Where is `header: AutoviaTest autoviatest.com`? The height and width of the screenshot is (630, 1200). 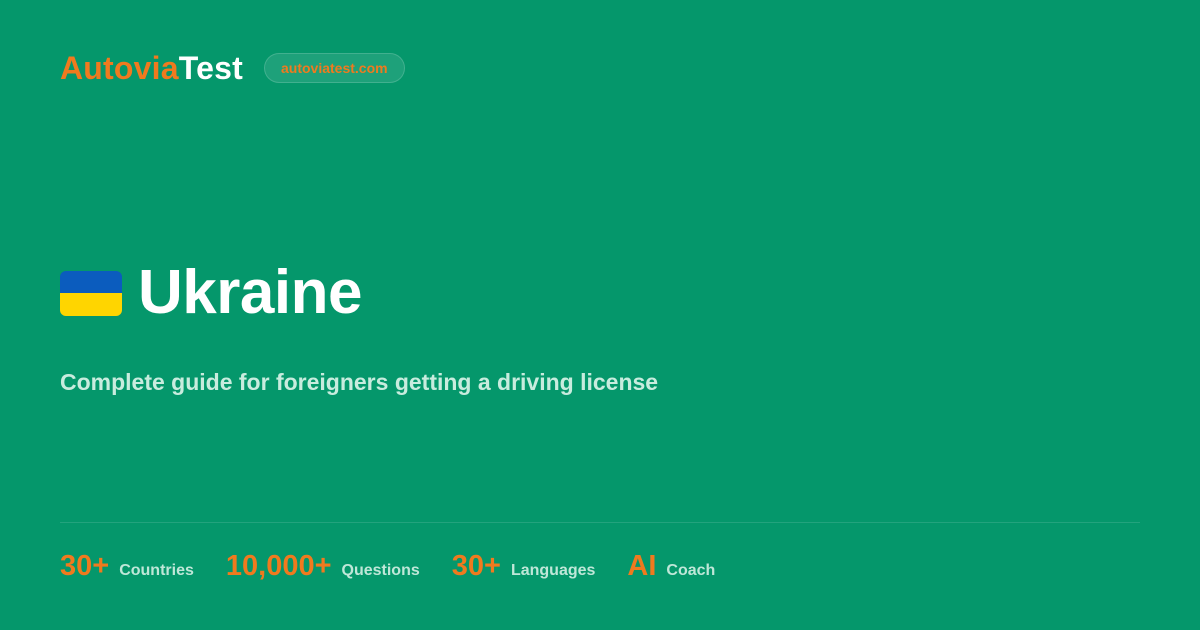 header: AutoviaTest autoviatest.com is located at coordinates (232, 68).